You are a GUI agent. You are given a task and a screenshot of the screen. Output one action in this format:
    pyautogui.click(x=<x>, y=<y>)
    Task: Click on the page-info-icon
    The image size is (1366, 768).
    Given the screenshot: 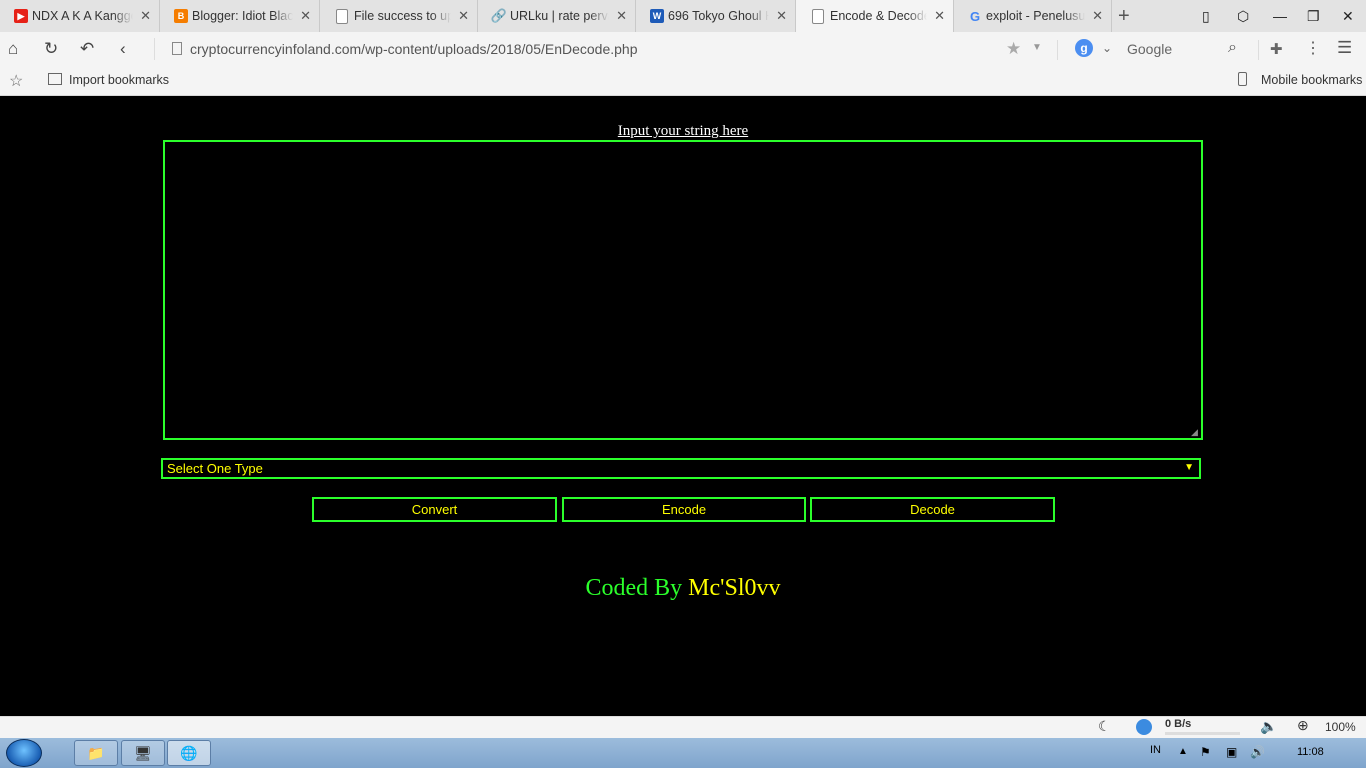 What is the action you would take?
    pyautogui.click(x=177, y=48)
    